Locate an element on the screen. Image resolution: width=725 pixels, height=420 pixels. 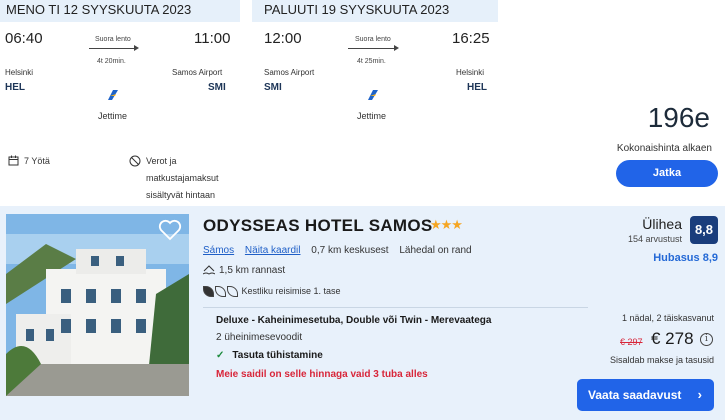
comfort-score: Hubasus 8,9 is located at coordinates (685, 258).